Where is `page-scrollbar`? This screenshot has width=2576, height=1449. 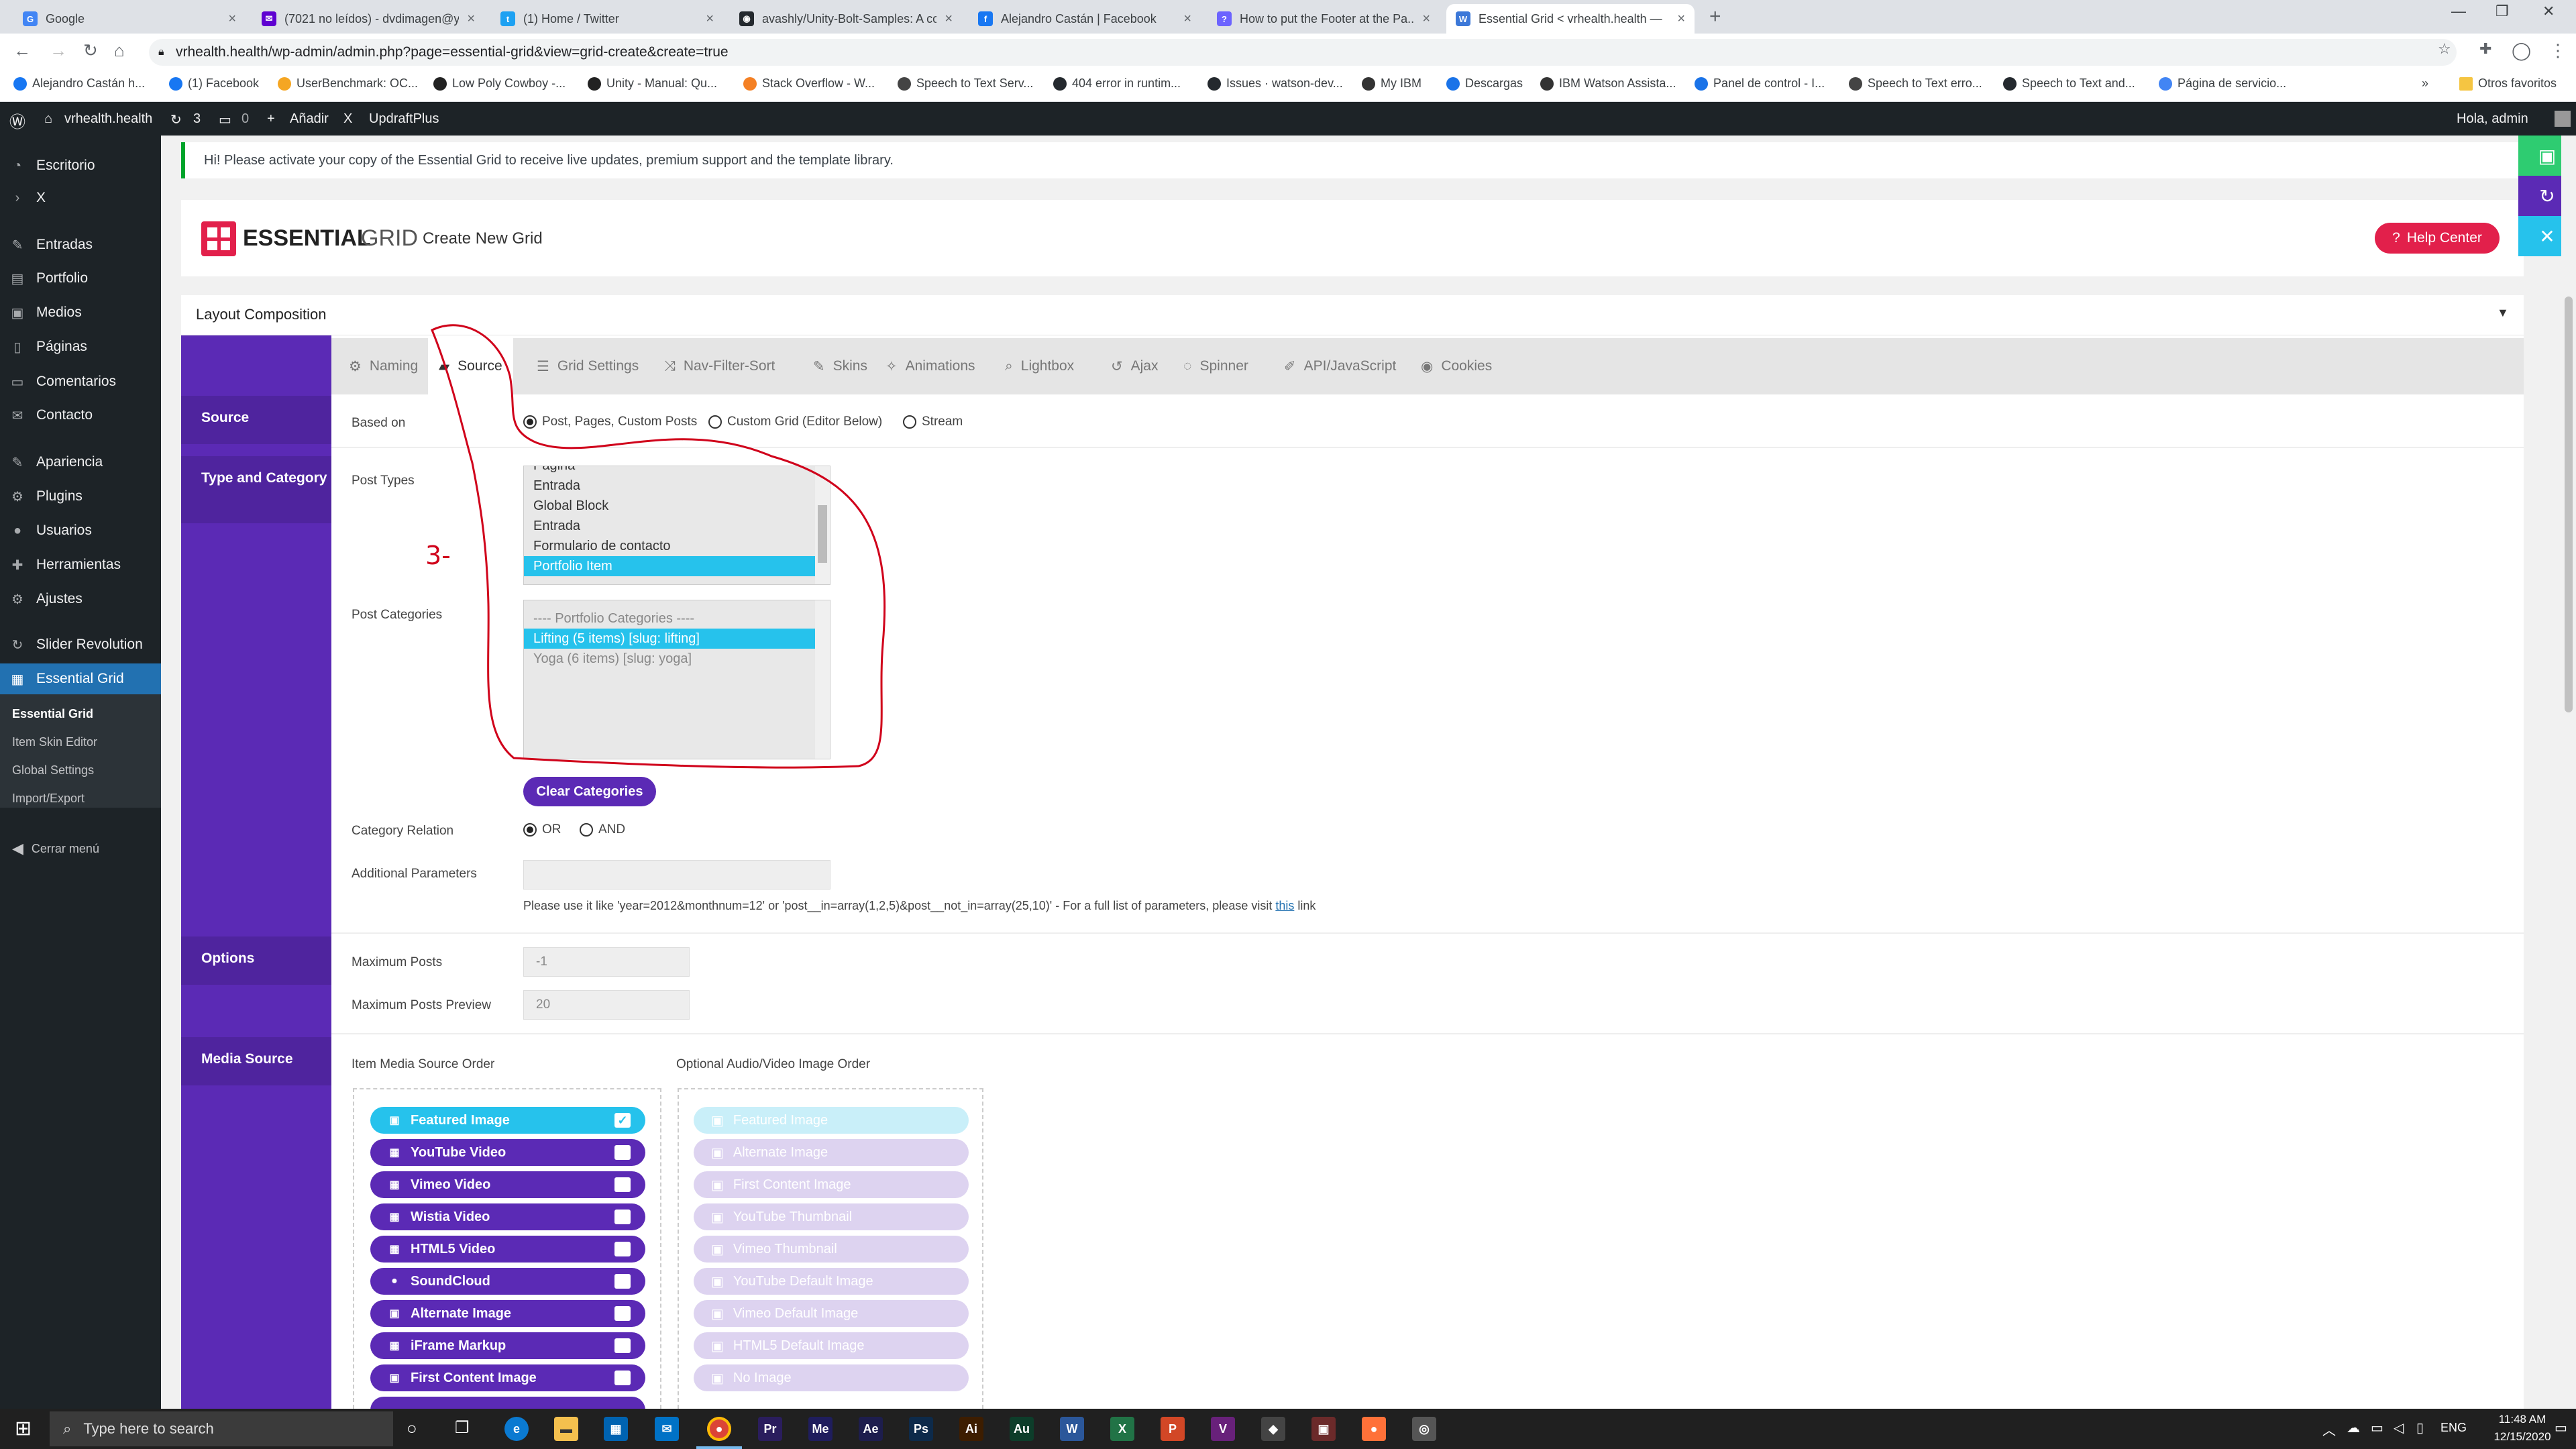 page-scrollbar is located at coordinates (2568, 772).